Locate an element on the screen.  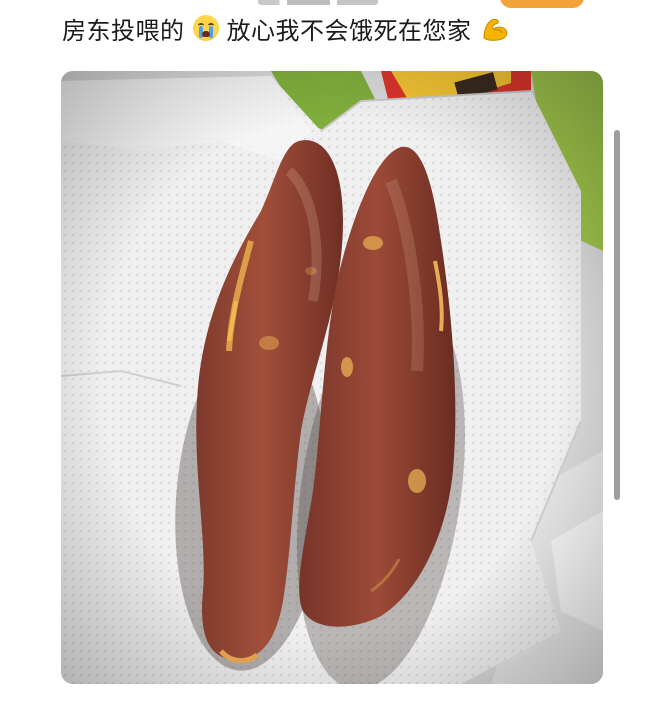
scrollbar is located at coordinates (617, 315).